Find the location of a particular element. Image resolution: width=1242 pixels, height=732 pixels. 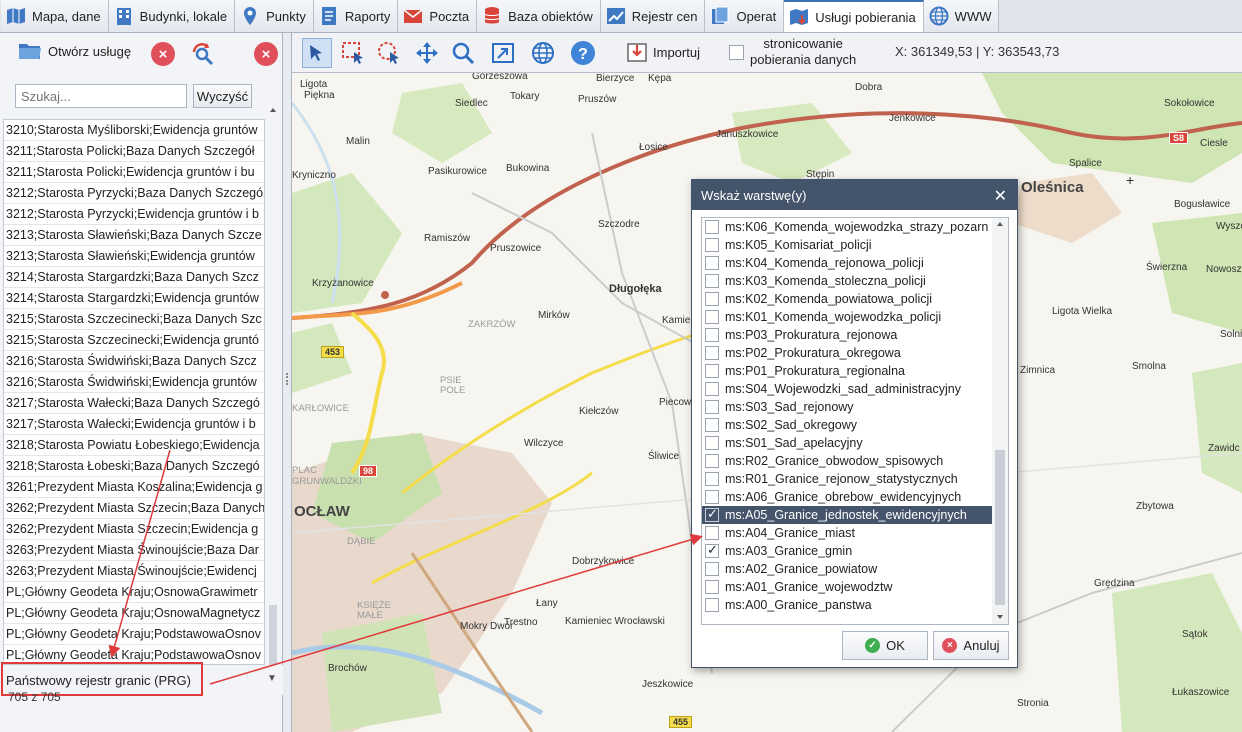

list-item: PL;Główny Geodeta Kraju;OsnowaGrawimetr is located at coordinates (134, 592).